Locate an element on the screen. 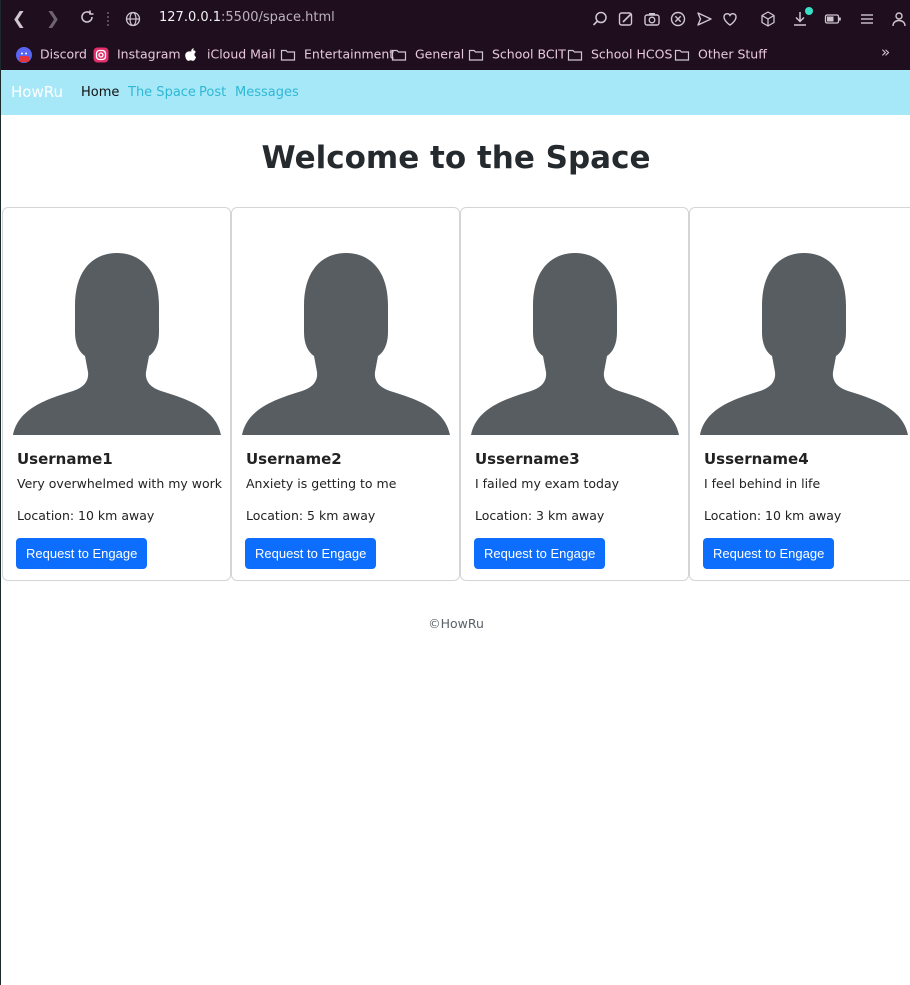 This screenshot has width=910, height=985. edit-icon is located at coordinates (626, 19).